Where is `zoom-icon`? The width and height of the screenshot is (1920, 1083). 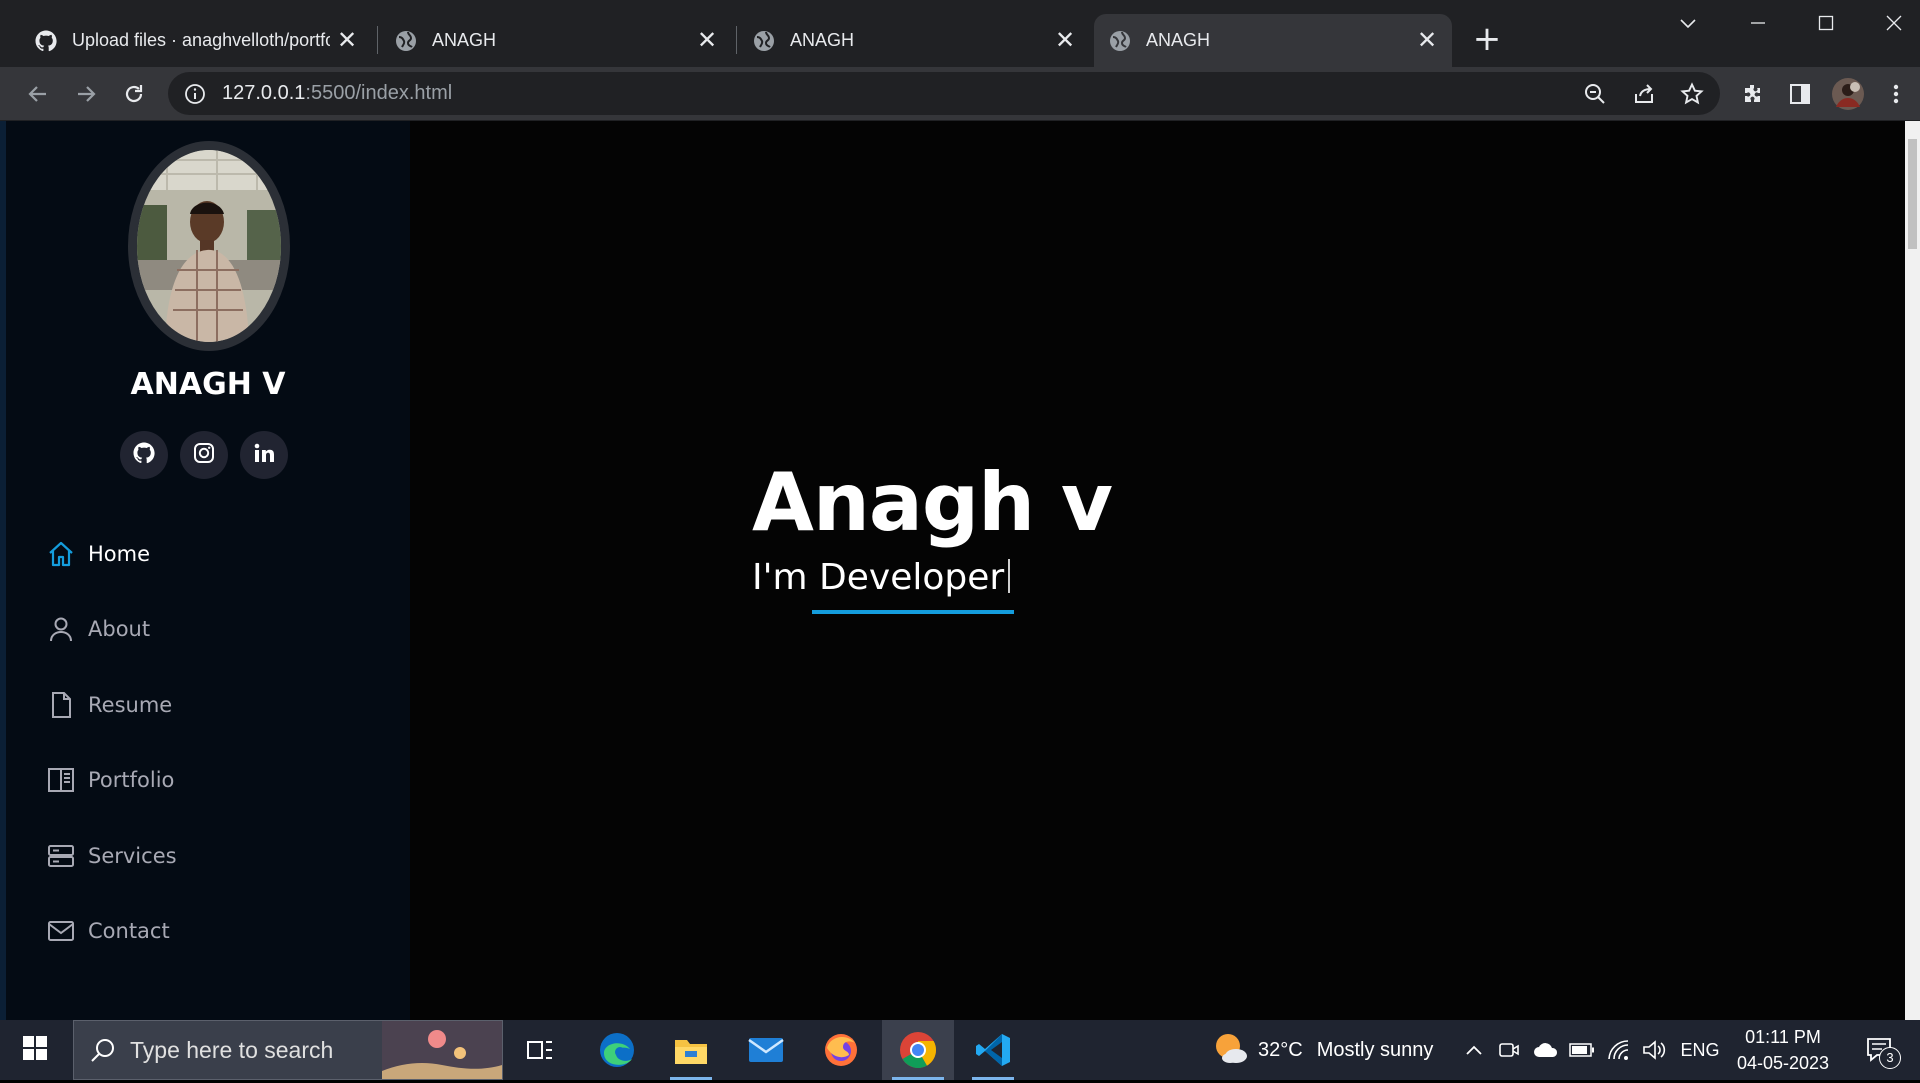 zoom-icon is located at coordinates (1595, 94).